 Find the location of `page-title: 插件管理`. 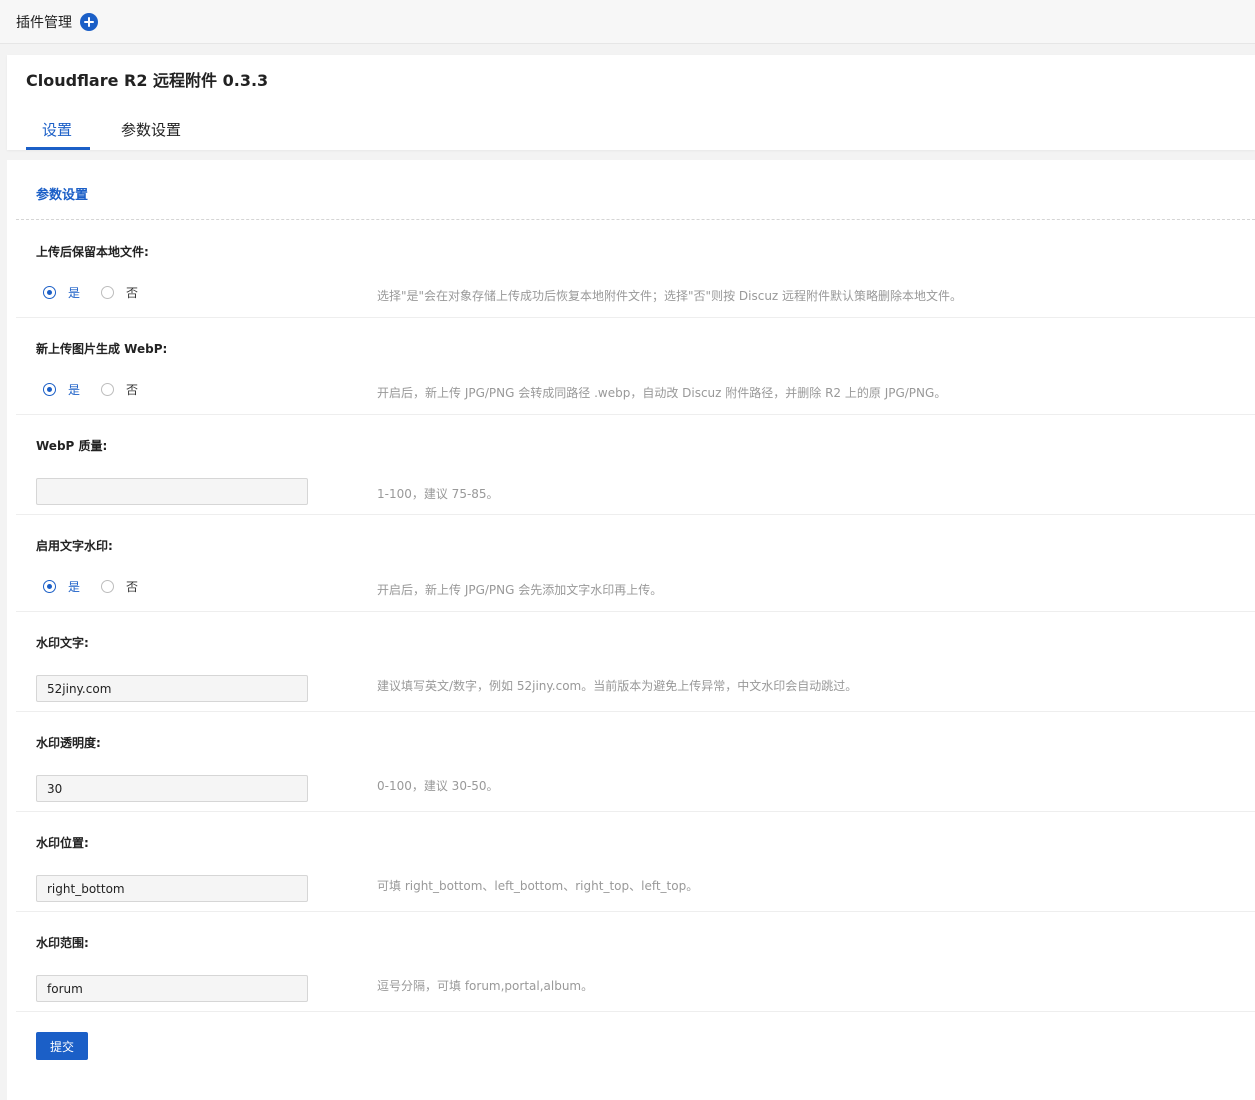

page-title: 插件管理 is located at coordinates (44, 22).